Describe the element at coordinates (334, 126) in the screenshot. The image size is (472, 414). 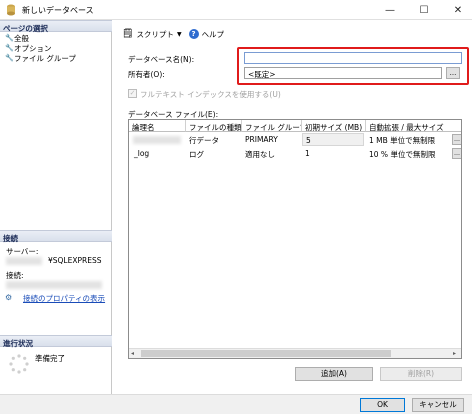
I see `column-header-initial-size: 初期サイズ (MB)` at that location.